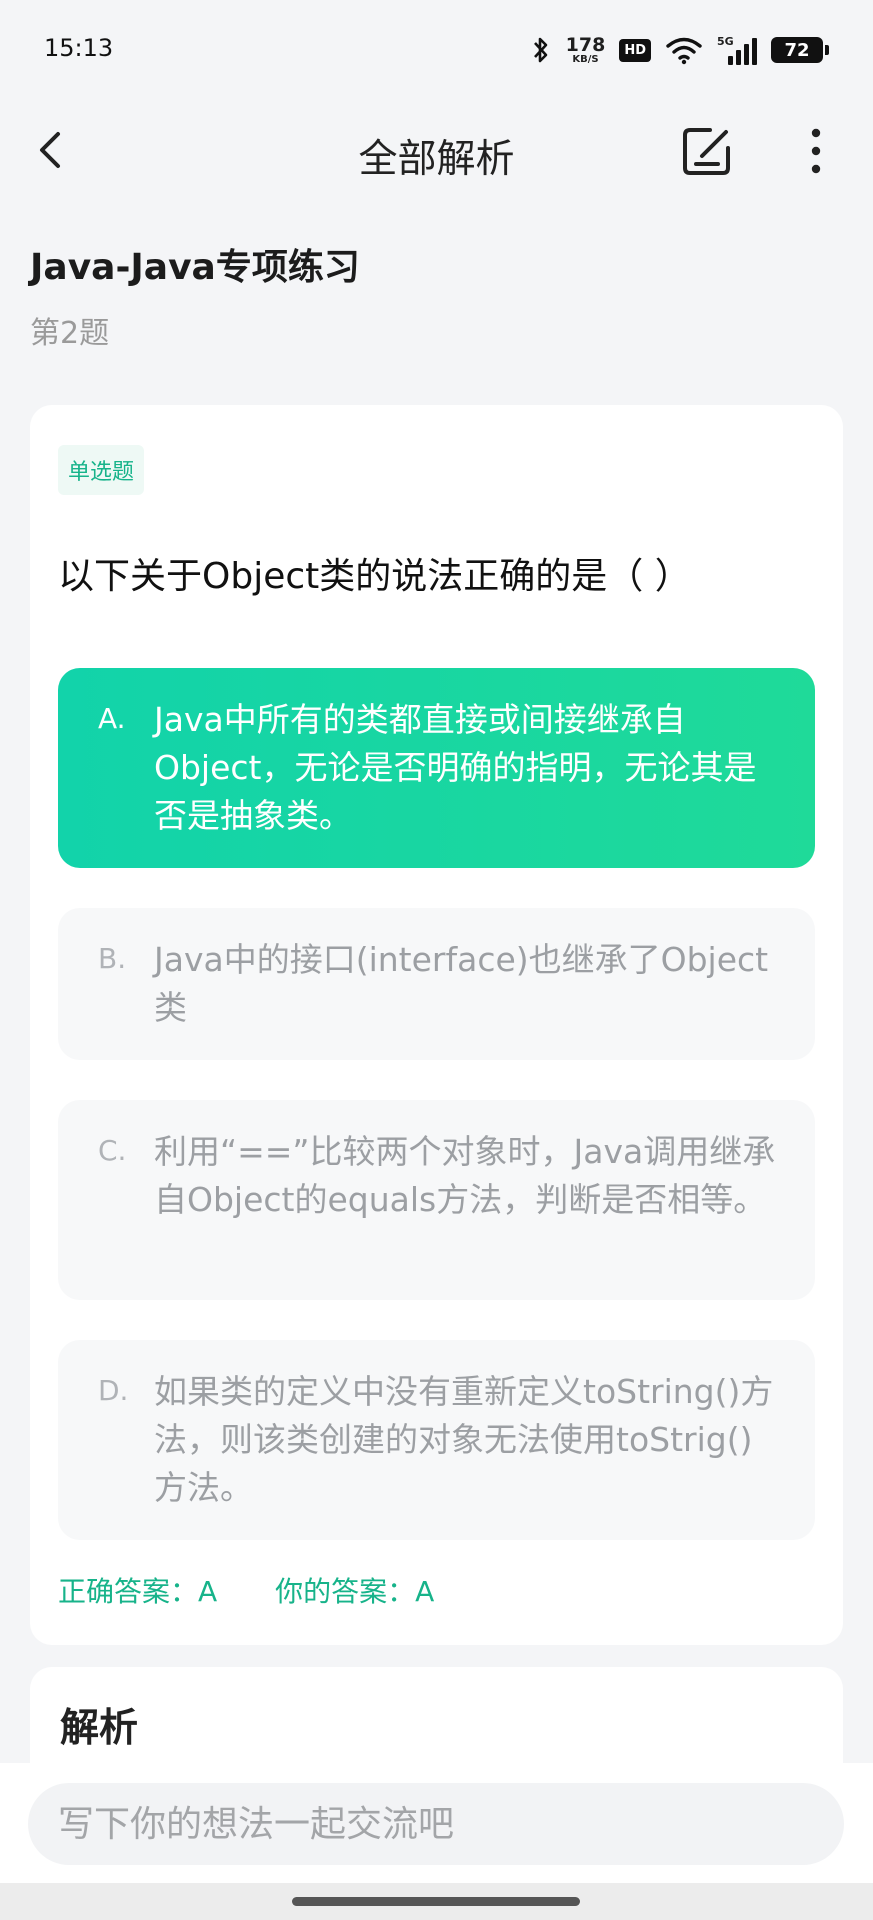  What do you see at coordinates (112, 1150) in the screenshot?
I see `option-letter: C.` at bounding box center [112, 1150].